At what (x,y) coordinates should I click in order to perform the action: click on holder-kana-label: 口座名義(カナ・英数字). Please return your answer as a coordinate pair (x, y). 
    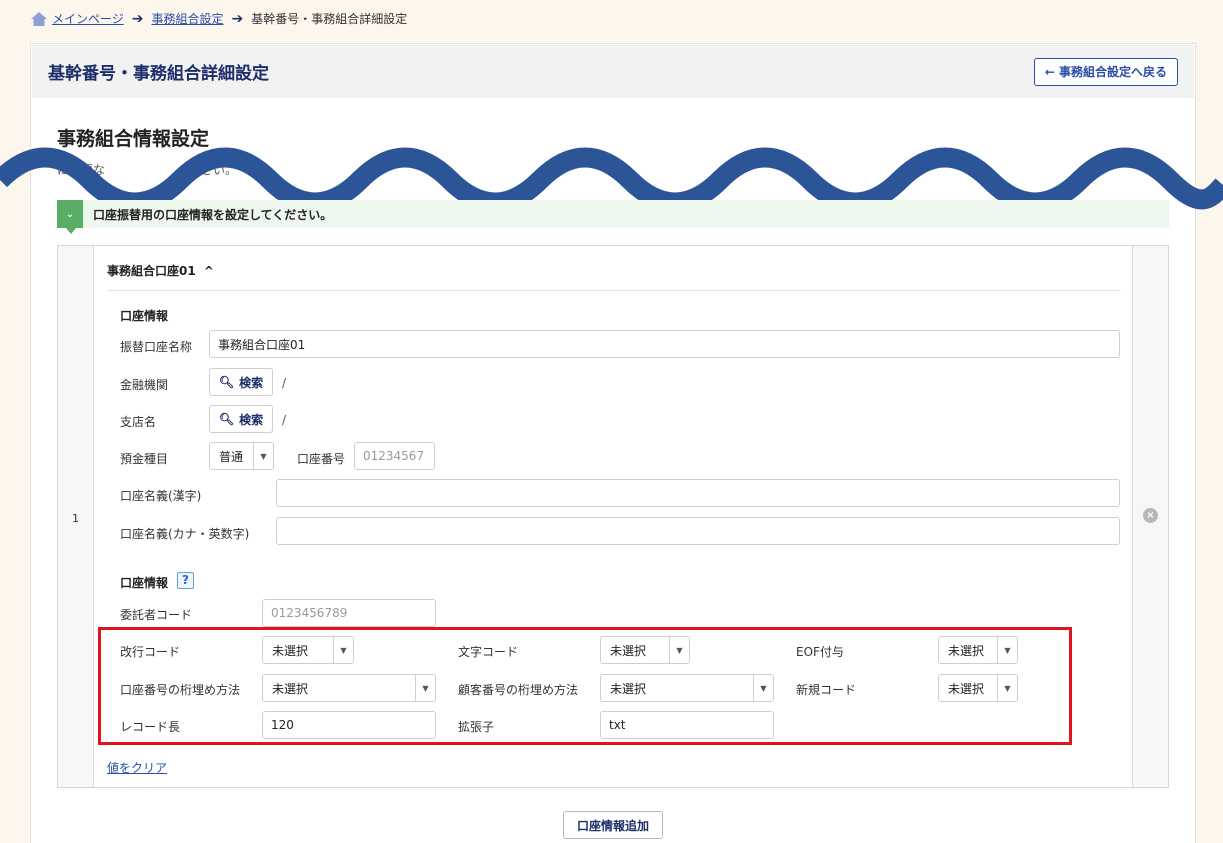
    Looking at the image, I should click on (185, 534).